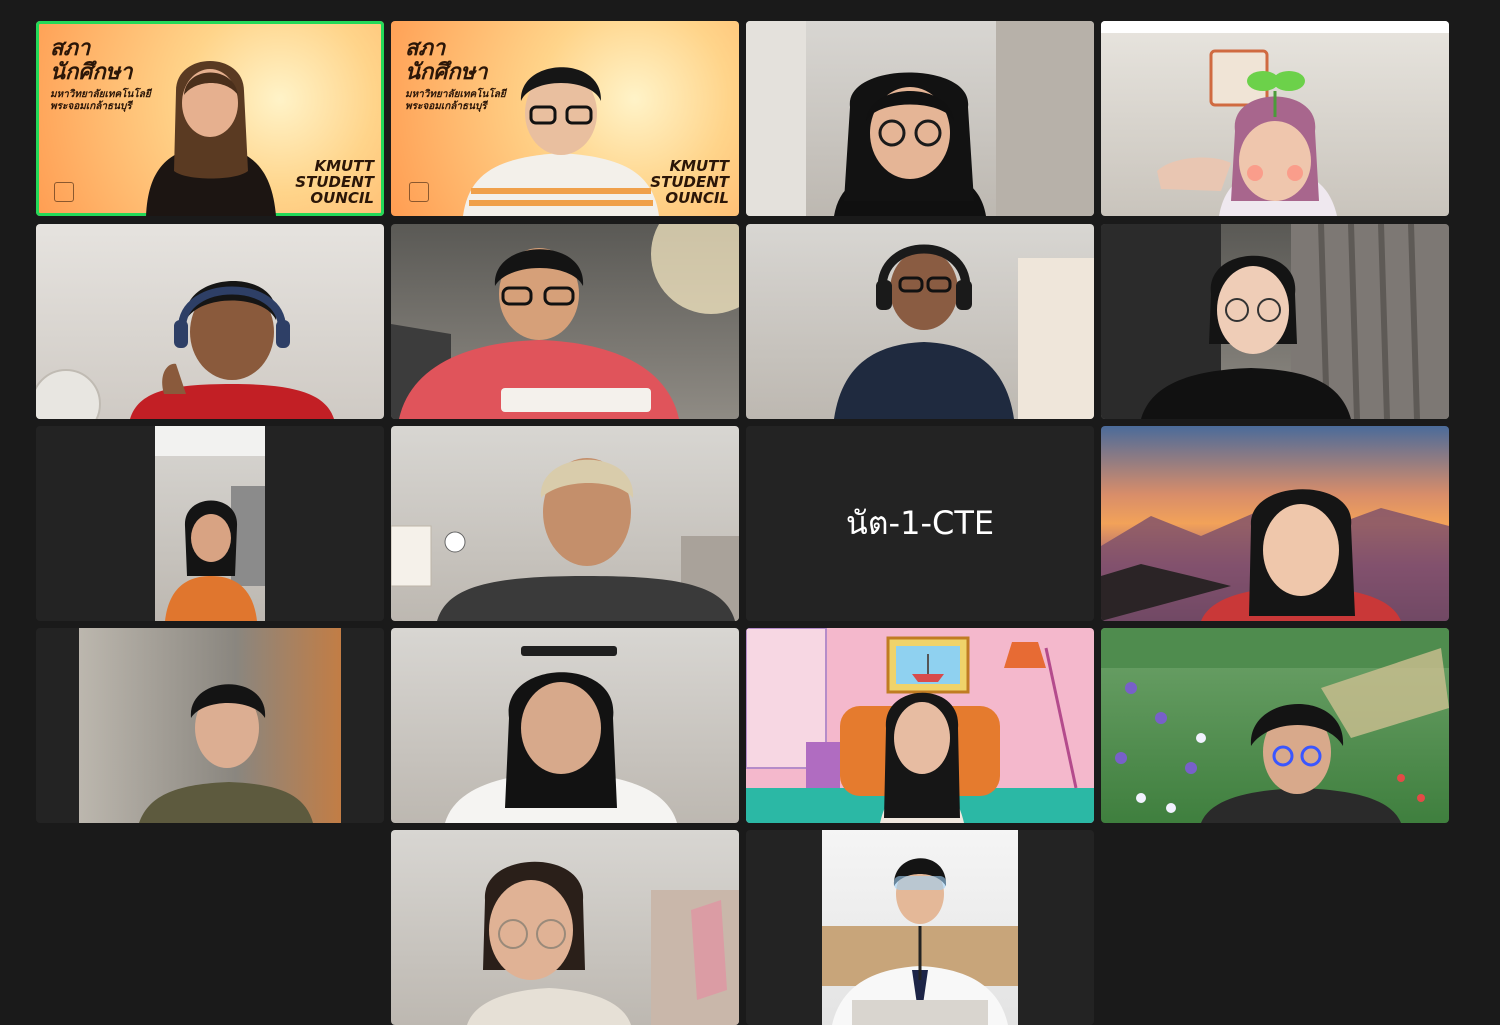 The height and width of the screenshot is (1025, 1500). I want to click on participant-tile-11: นัต-1-CTE, so click(920, 523).